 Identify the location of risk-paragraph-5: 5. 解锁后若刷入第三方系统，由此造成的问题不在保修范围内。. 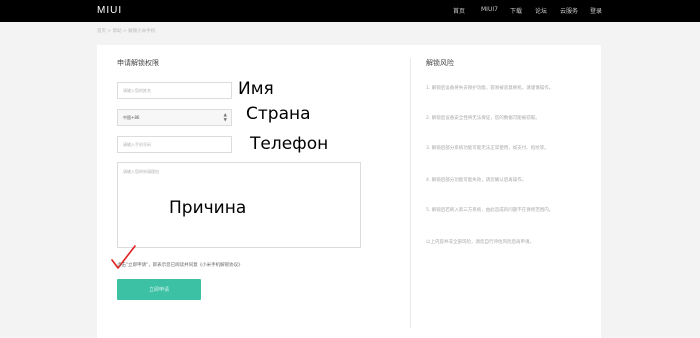
(490, 210).